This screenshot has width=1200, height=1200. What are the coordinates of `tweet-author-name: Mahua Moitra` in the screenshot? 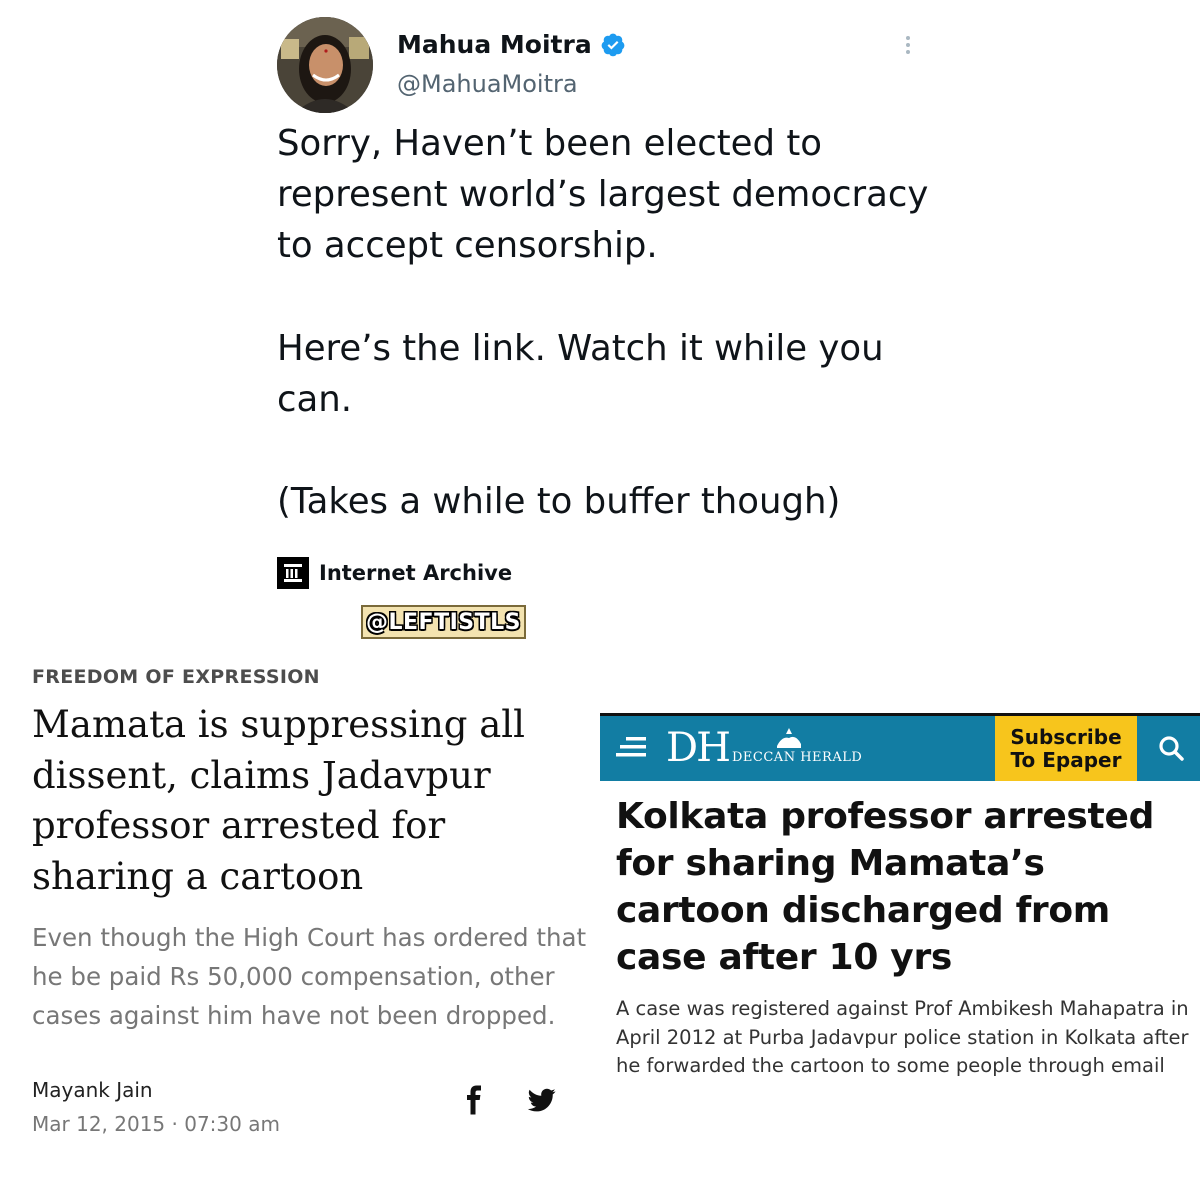 It's located at (511, 44).